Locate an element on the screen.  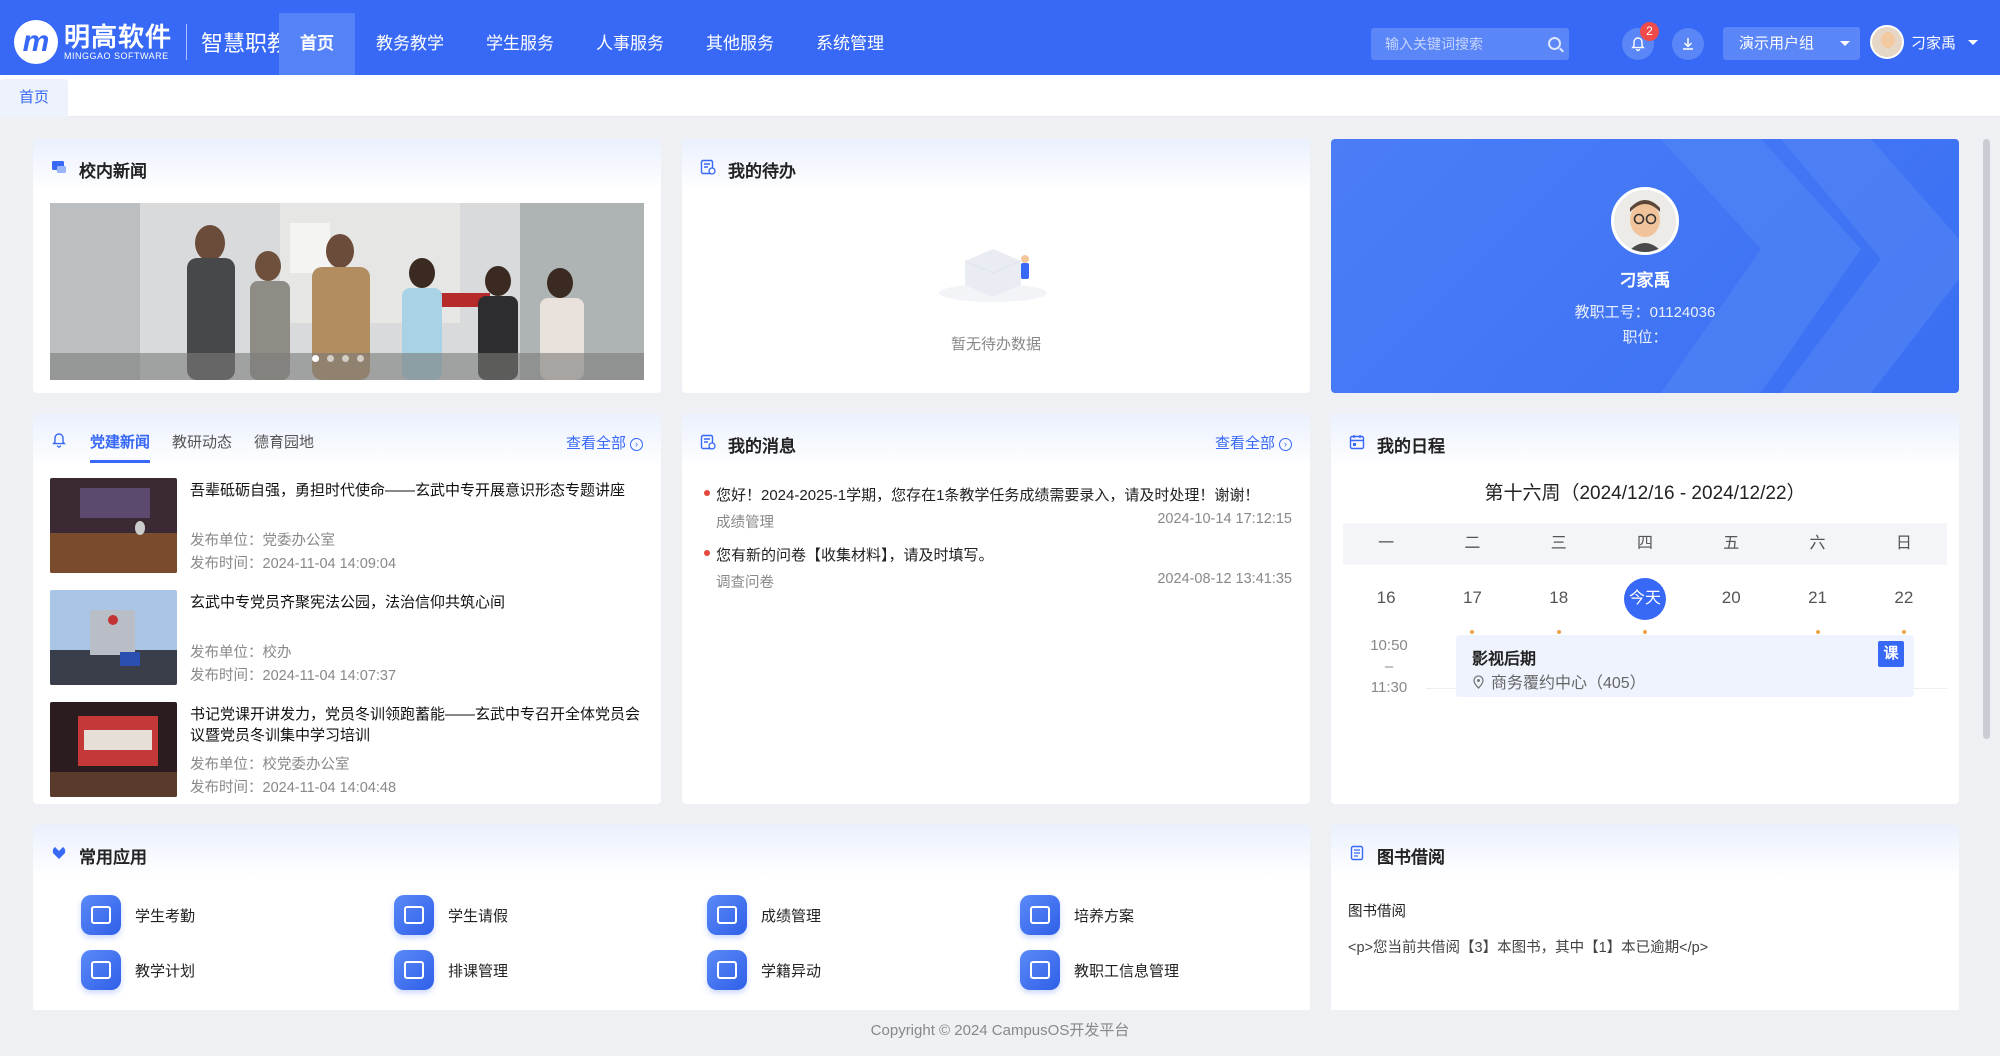
weekday-label: 二 is located at coordinates (1472, 543).